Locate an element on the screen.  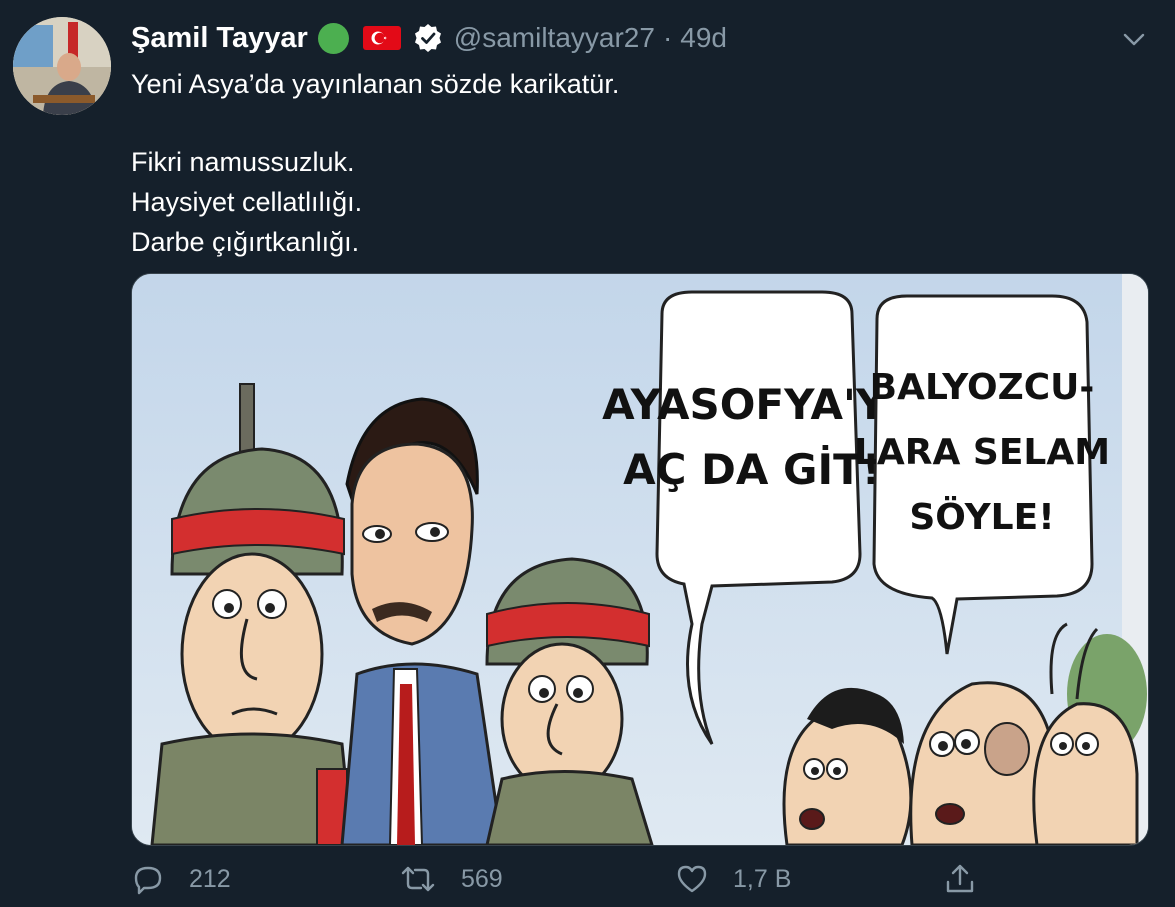
share-button is located at coordinates (972, 879).